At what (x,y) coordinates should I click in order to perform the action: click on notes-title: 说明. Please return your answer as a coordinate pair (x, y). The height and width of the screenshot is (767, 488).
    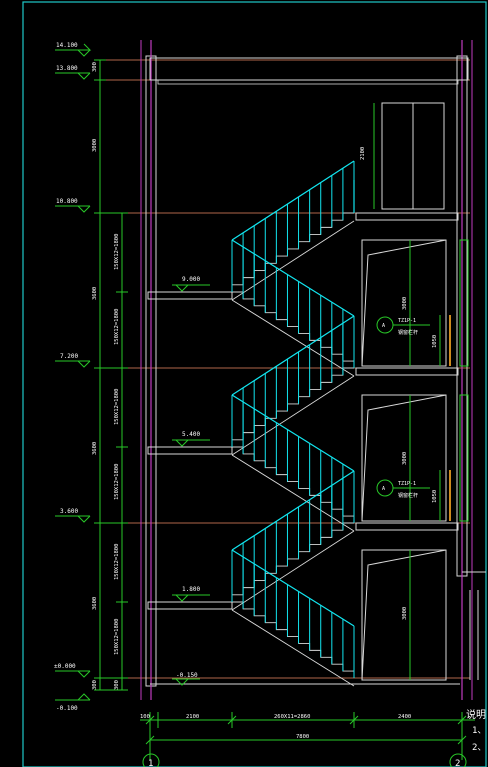
    Looking at the image, I should click on (476, 714).